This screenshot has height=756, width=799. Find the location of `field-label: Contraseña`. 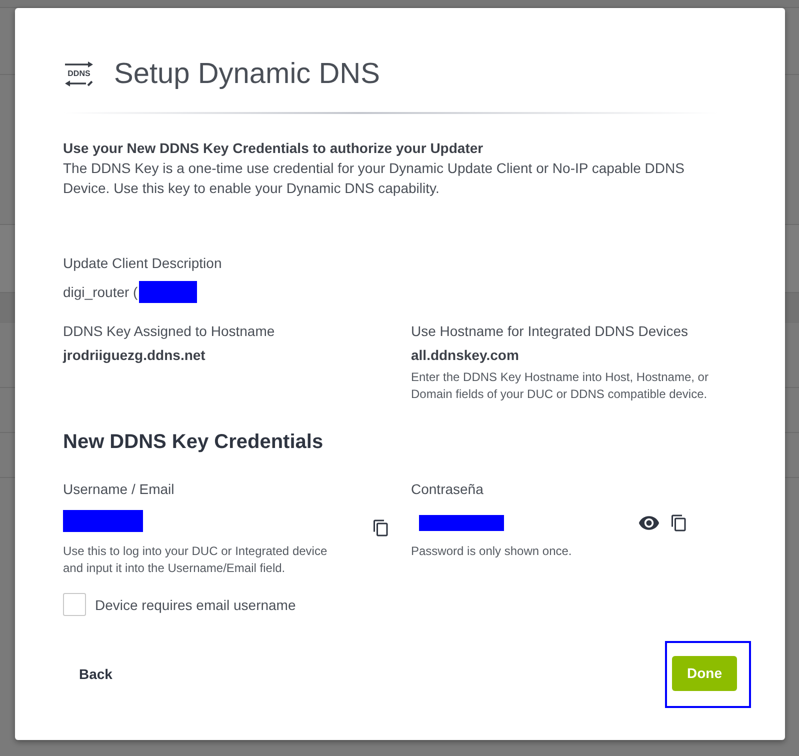

field-label: Contraseña is located at coordinates (447, 489).